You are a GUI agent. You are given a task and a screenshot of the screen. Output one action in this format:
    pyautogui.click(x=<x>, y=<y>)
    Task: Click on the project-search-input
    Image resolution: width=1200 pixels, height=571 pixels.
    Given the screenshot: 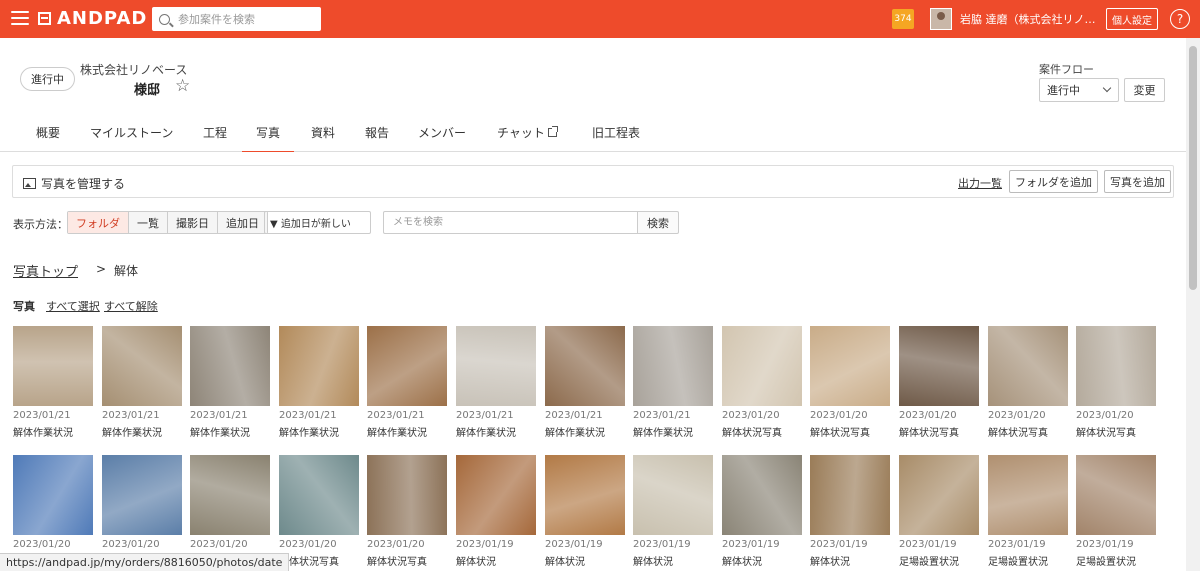 What is the action you would take?
    pyautogui.click(x=243, y=19)
    